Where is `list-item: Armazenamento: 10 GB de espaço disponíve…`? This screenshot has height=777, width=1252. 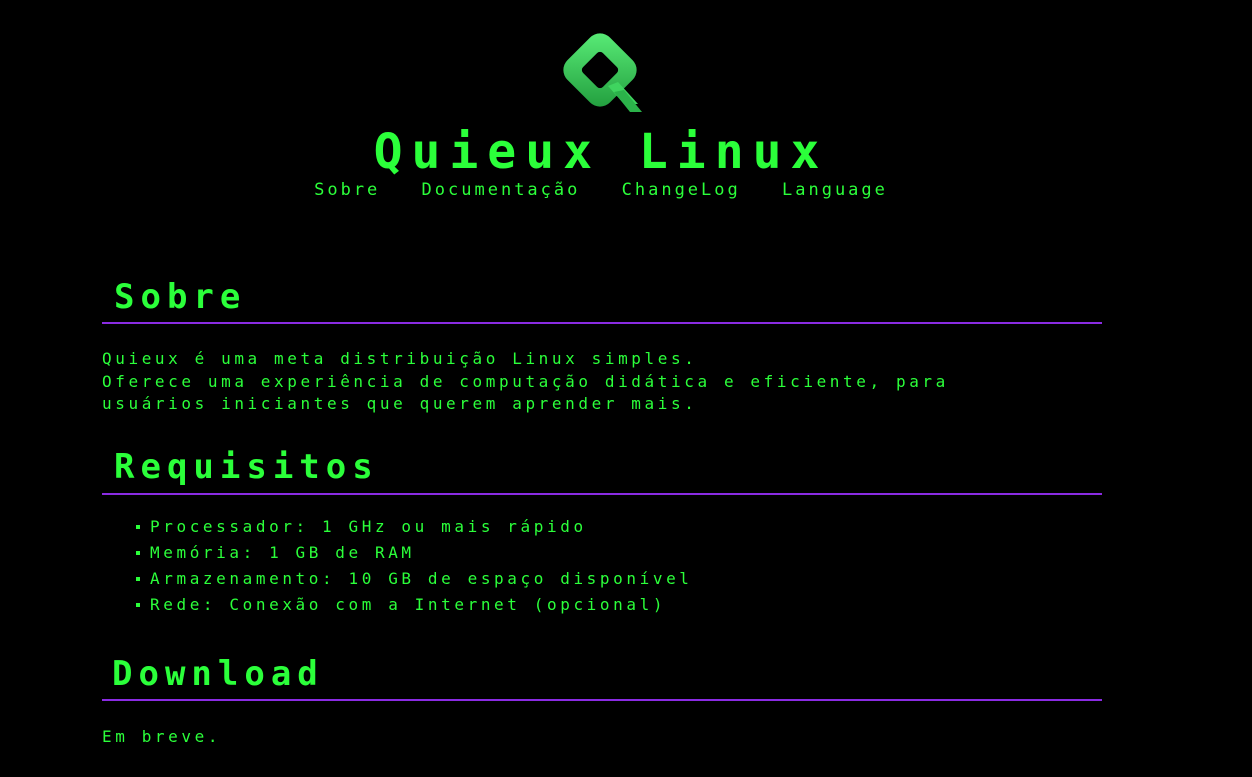 list-item: Armazenamento: 10 GB de espaço disponíve… is located at coordinates (412, 579).